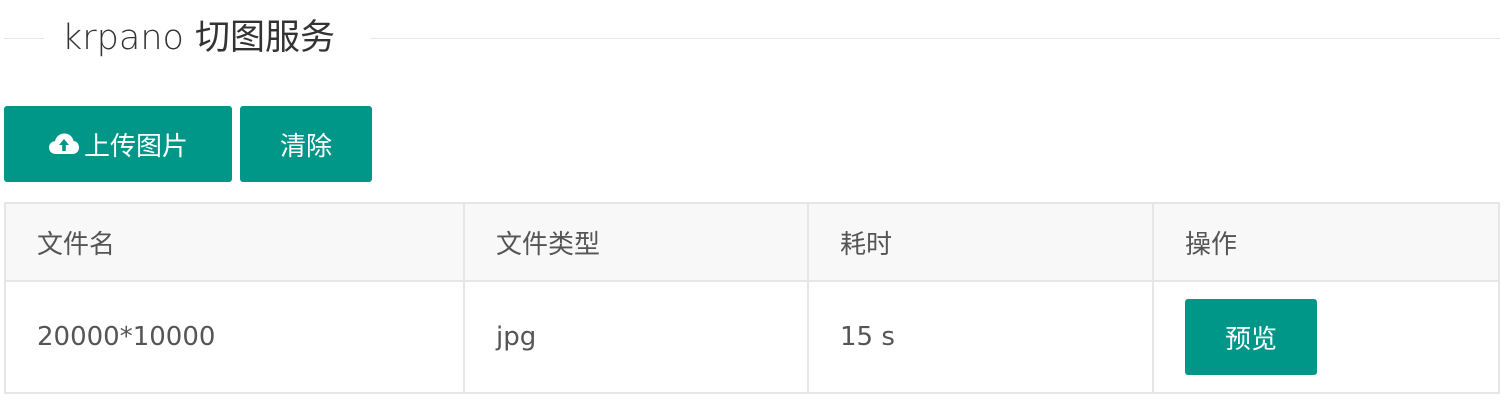 The height and width of the screenshot is (418, 1504). Describe the element at coordinates (1326, 242) in the screenshot. I see `column-header-actions: 操作` at that location.